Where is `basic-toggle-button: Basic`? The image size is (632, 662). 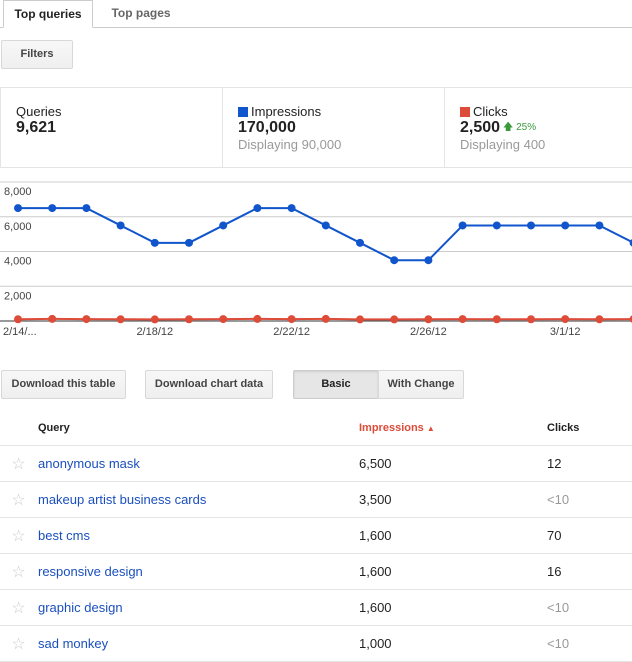 basic-toggle-button: Basic is located at coordinates (336, 384).